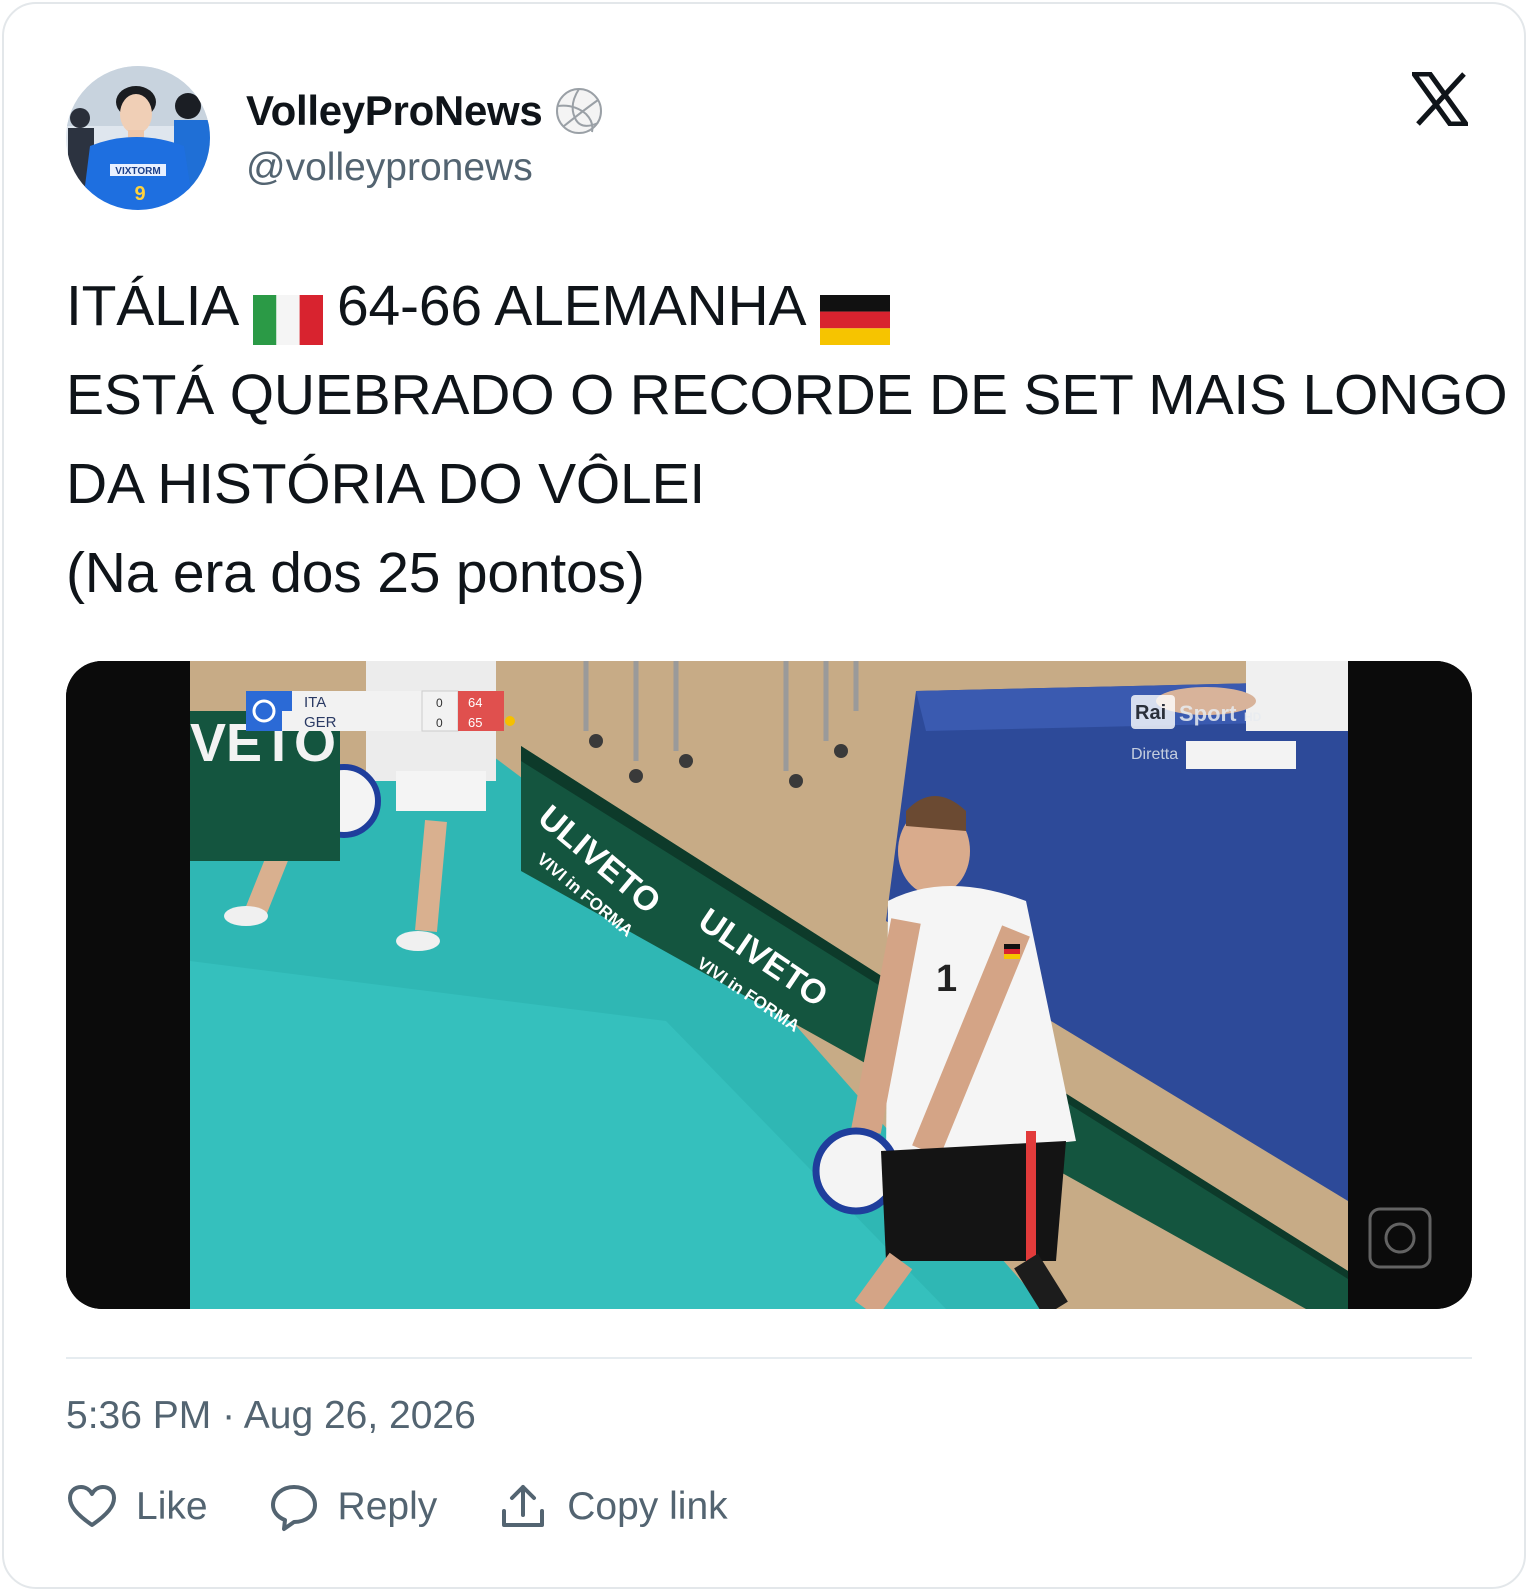 This screenshot has height=1593, width=1530. I want to click on player-number: 1, so click(946, 979).